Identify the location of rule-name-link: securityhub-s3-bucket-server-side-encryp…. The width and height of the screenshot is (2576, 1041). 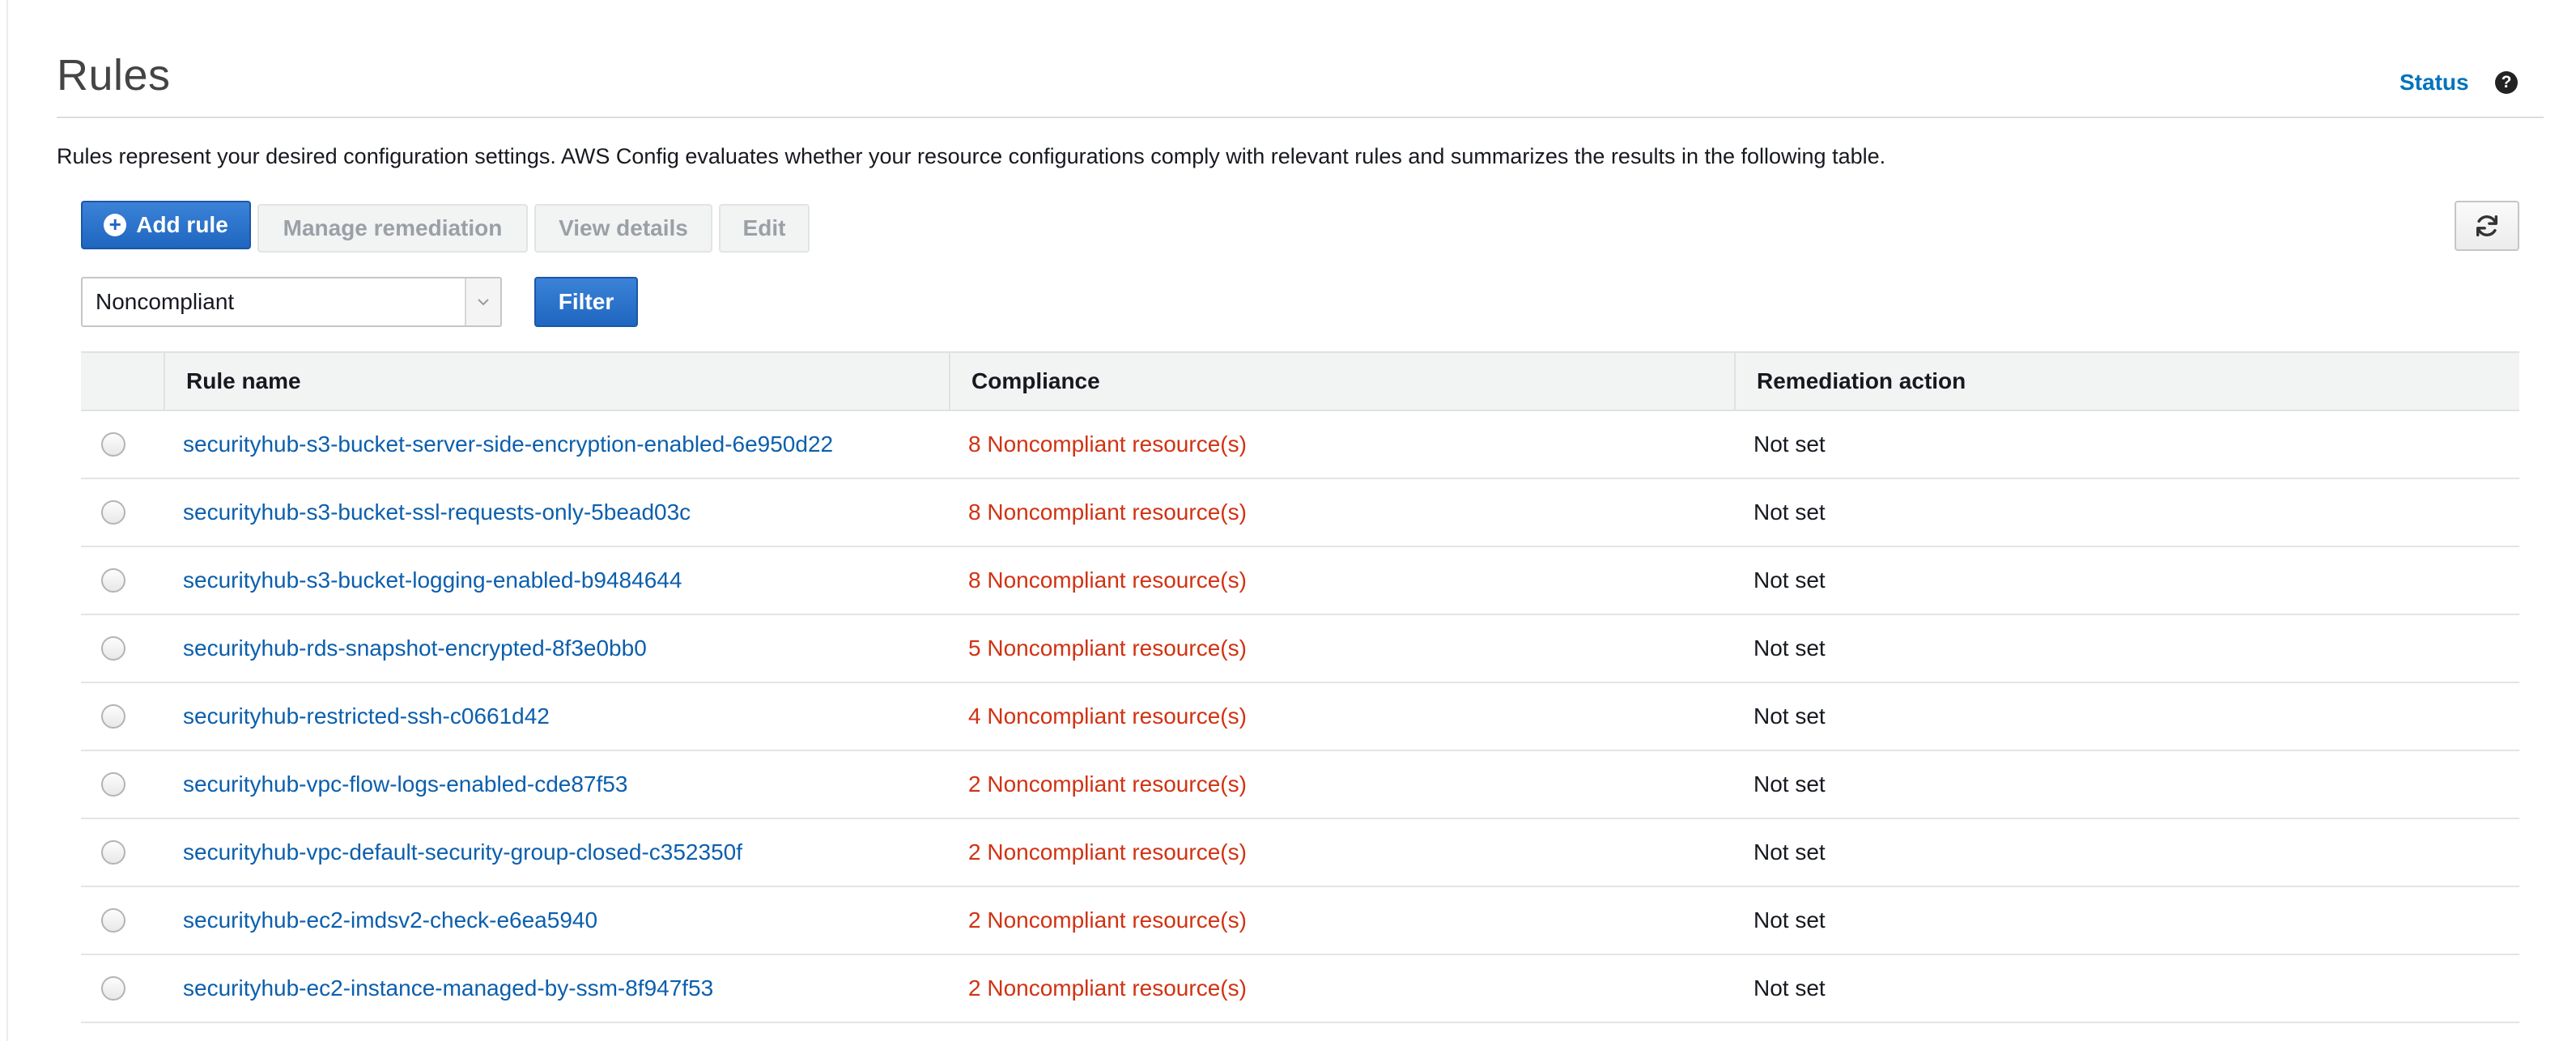
(556, 444).